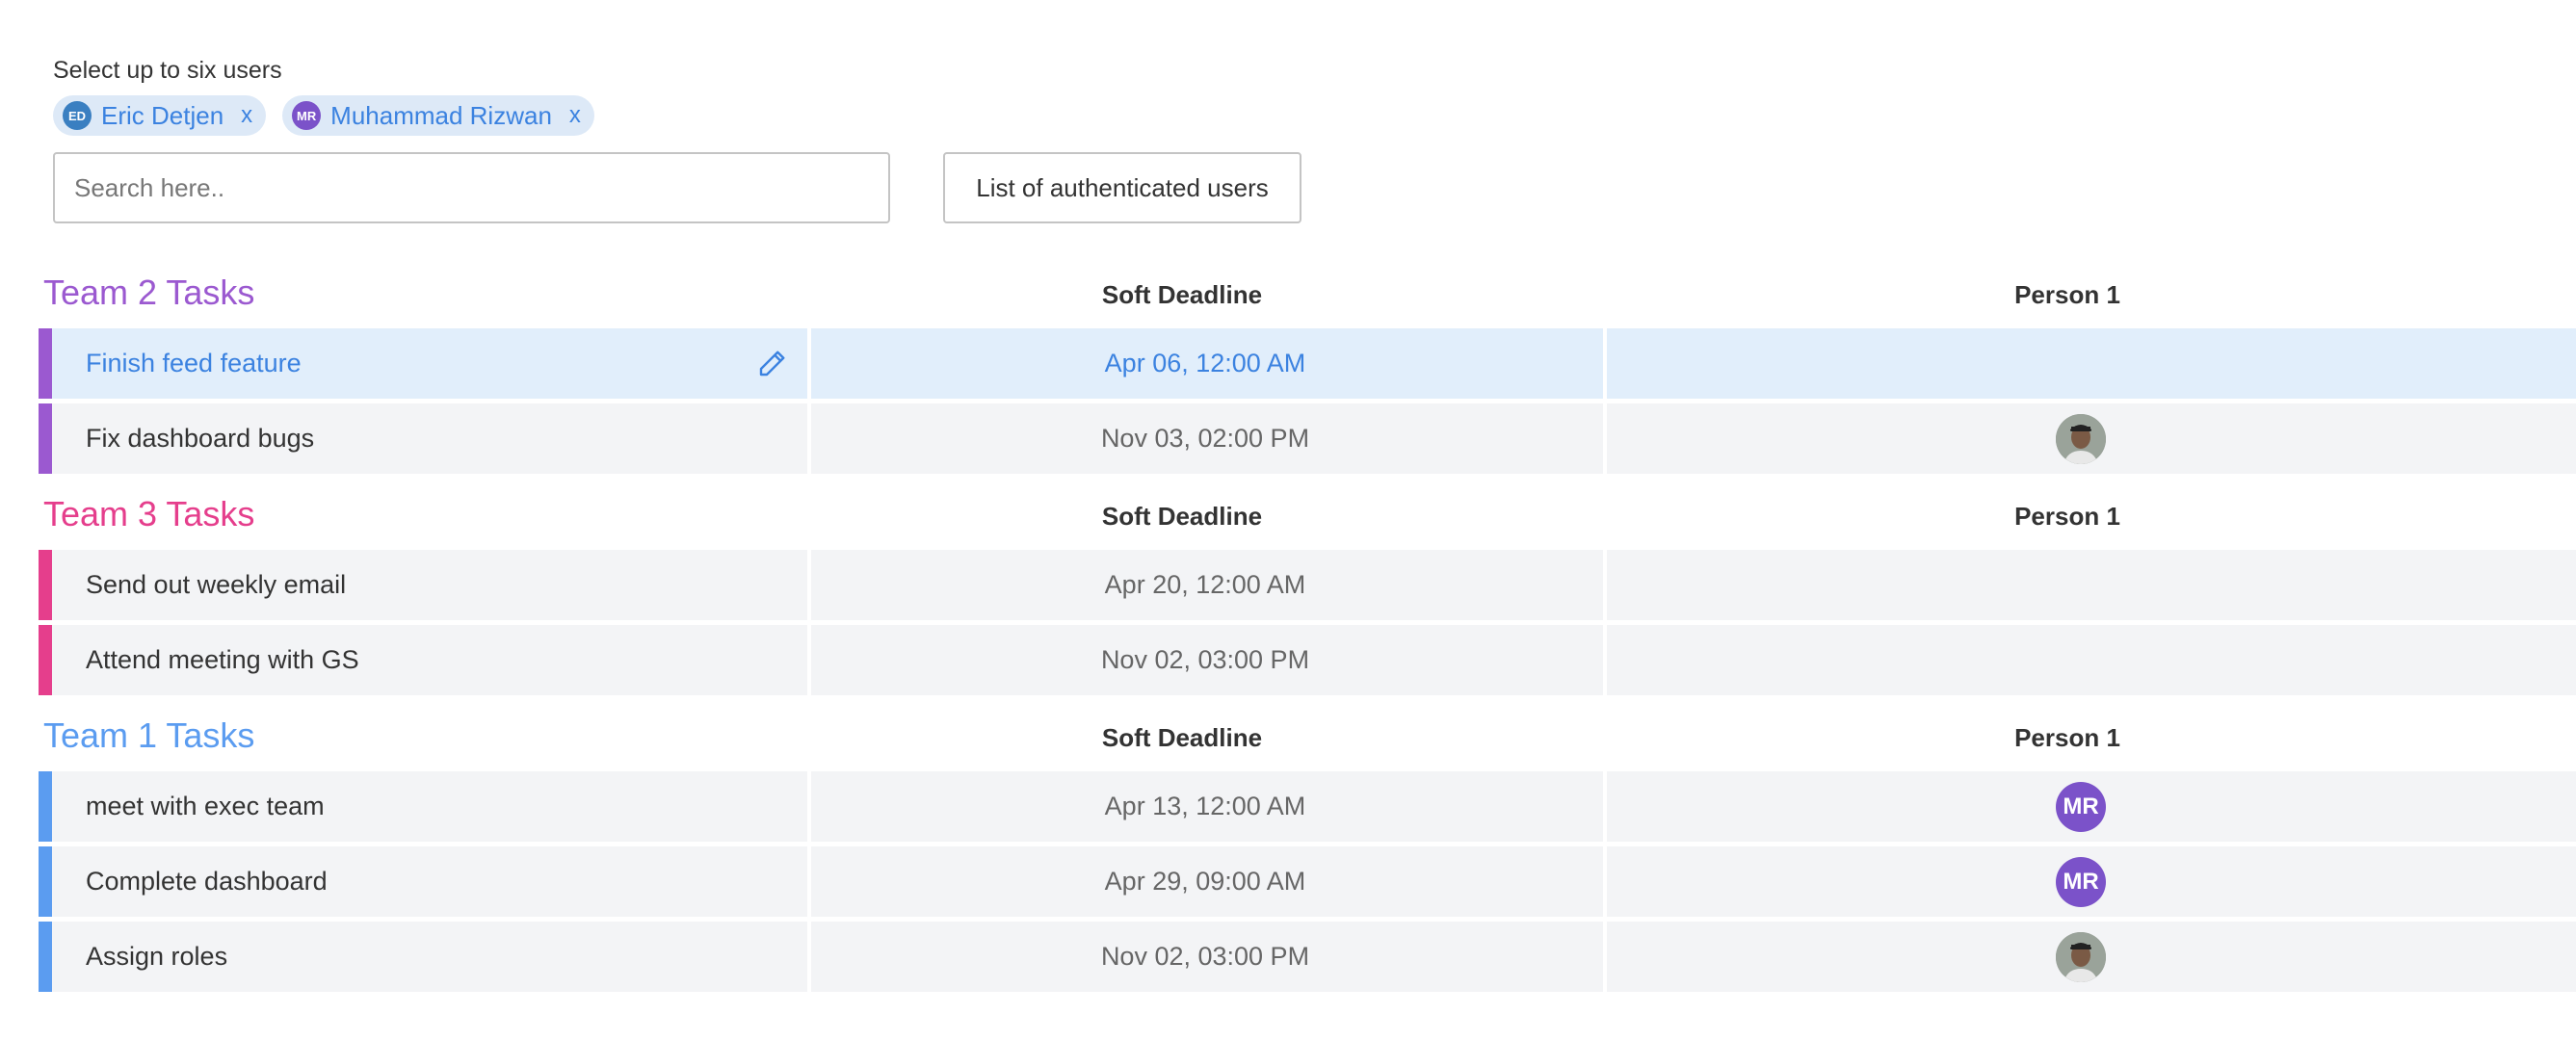 The width and height of the screenshot is (2576, 1040). I want to click on chip-name: Eric Detjen, so click(162, 115).